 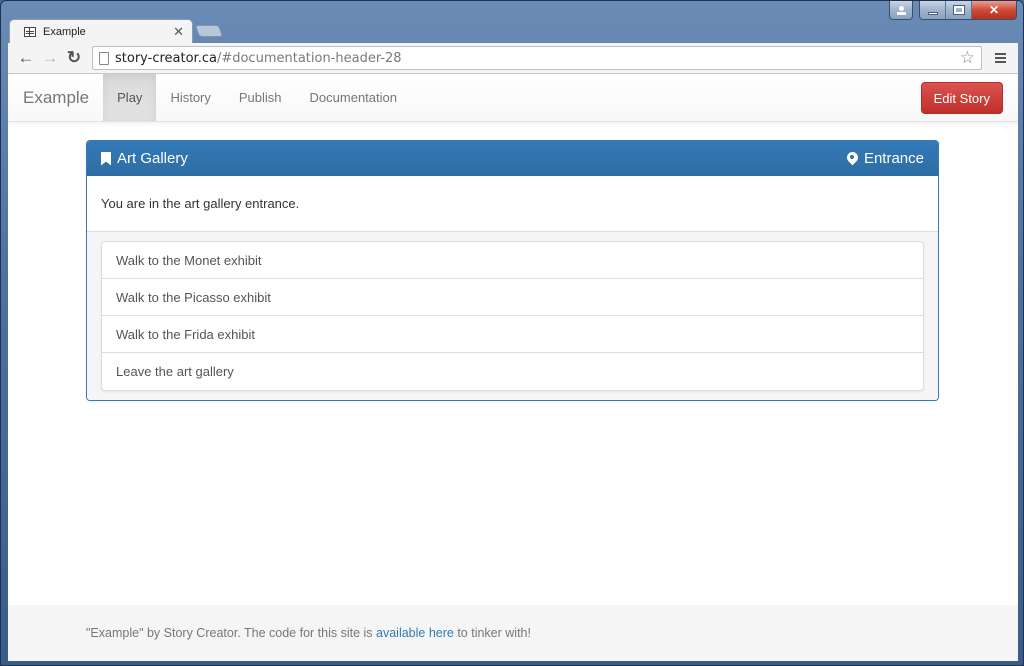 I want to click on minimize-icon, so click(x=932, y=13).